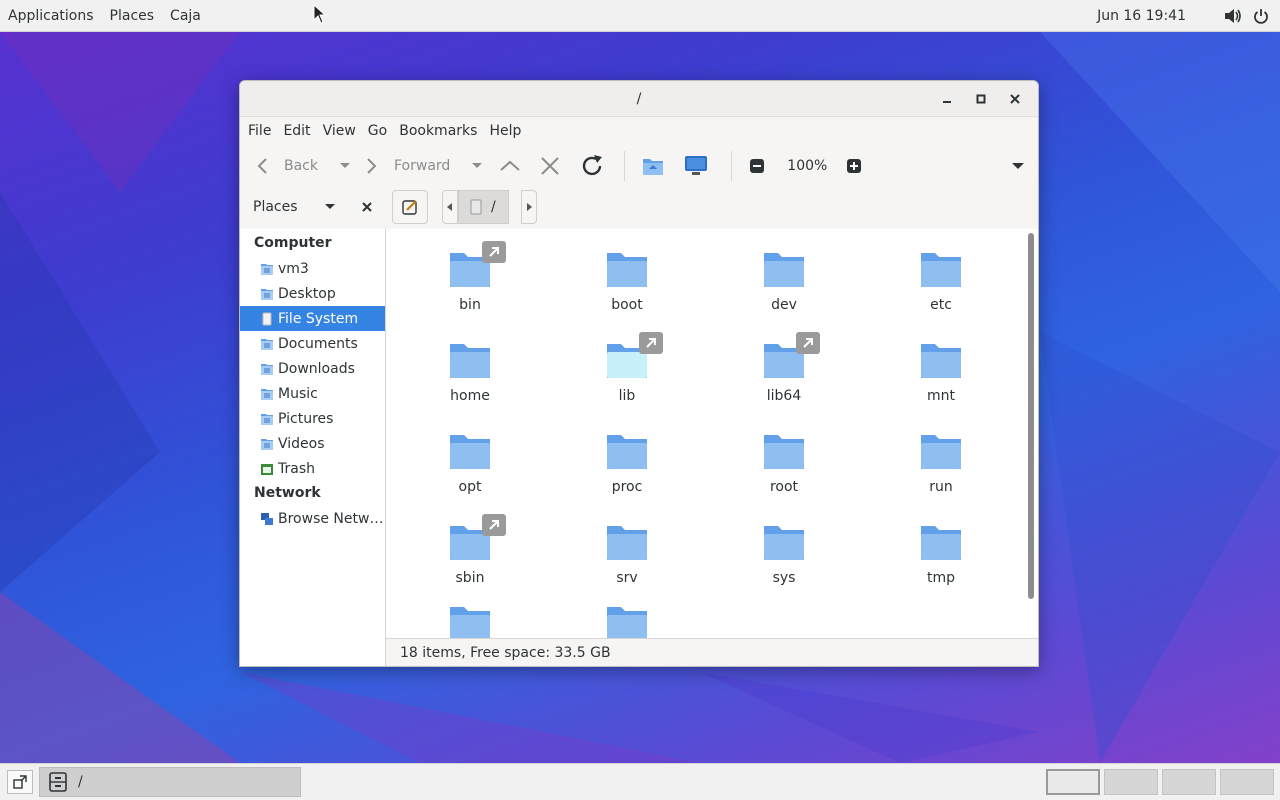 This screenshot has width=1280, height=800. Describe the element at coordinates (941, 281) in the screenshot. I see `file-item: etc` at that location.